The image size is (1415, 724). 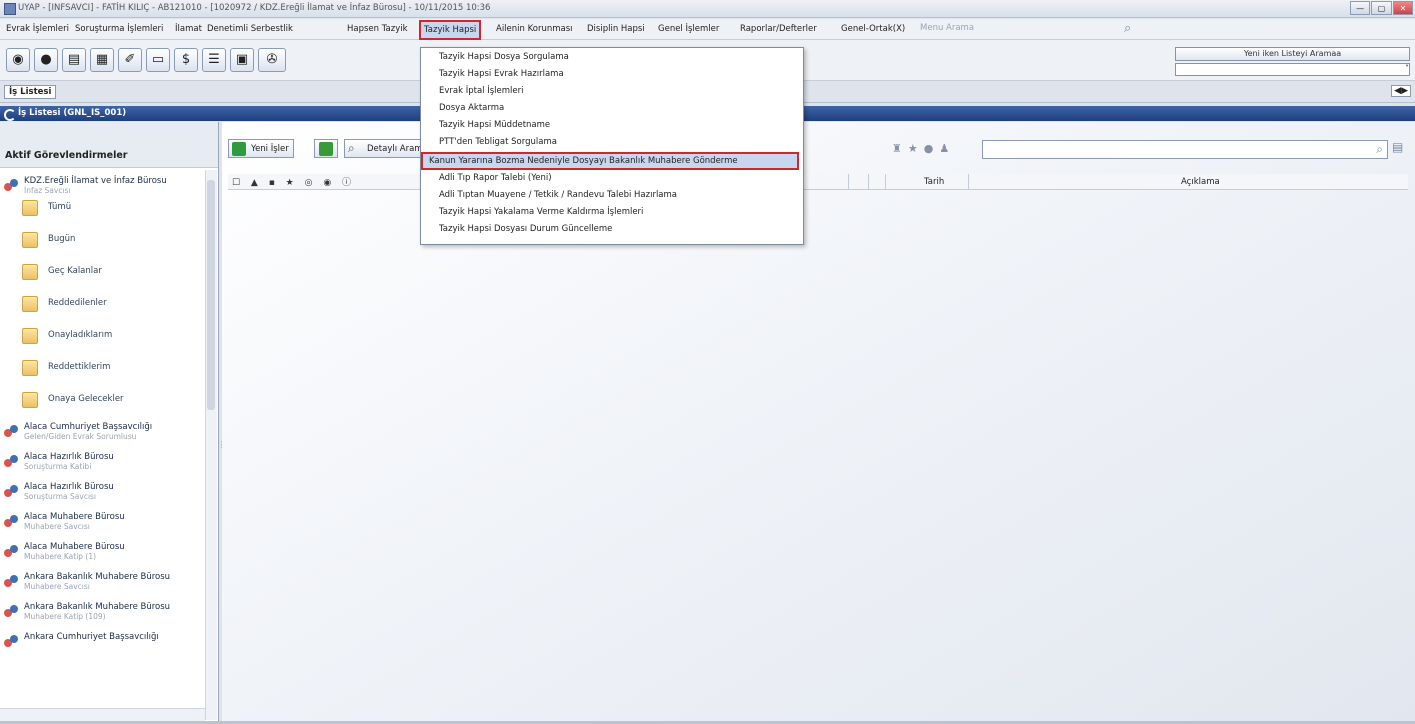 What do you see at coordinates (818, 182) in the screenshot?
I see `work-list-header: ☐ ▲ ▪ ★ ◎ ◉ ⓘ Tarih Açıklama` at bounding box center [818, 182].